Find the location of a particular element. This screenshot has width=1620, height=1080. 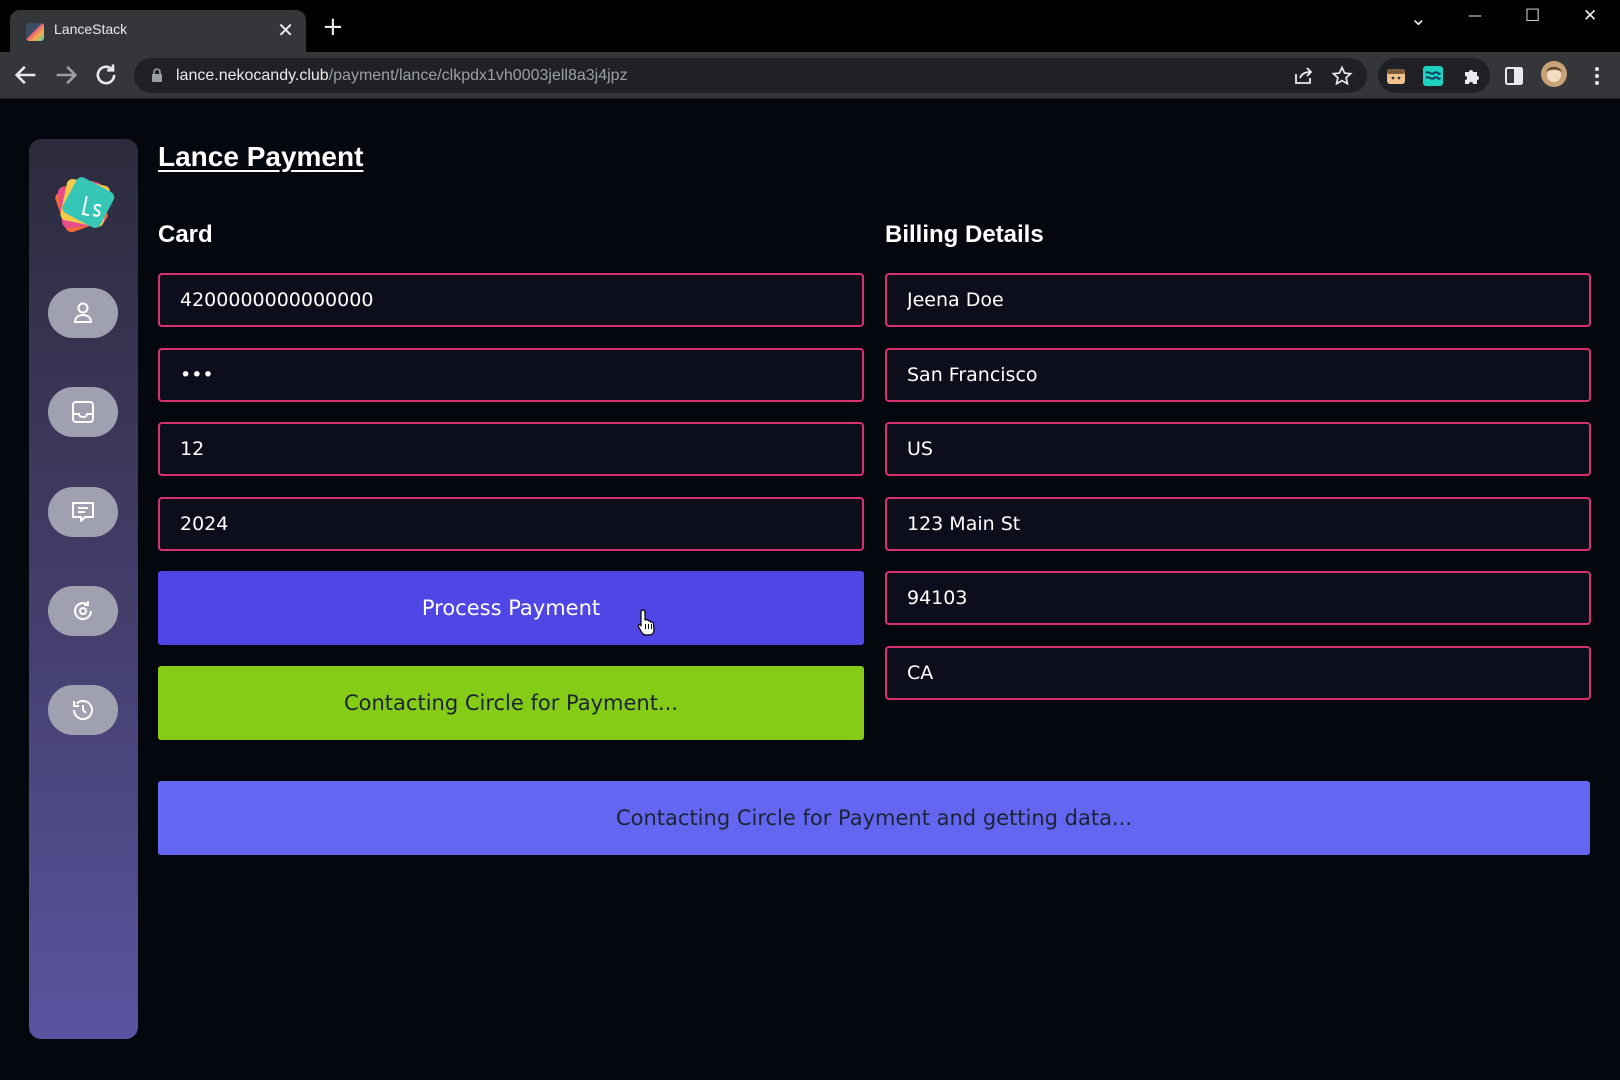

billing-city-field is located at coordinates (1238, 375).